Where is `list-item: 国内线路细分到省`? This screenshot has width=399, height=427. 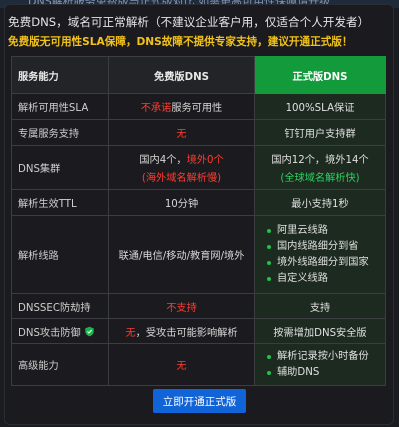
list-item: 国内线路细分到省 is located at coordinates (323, 247).